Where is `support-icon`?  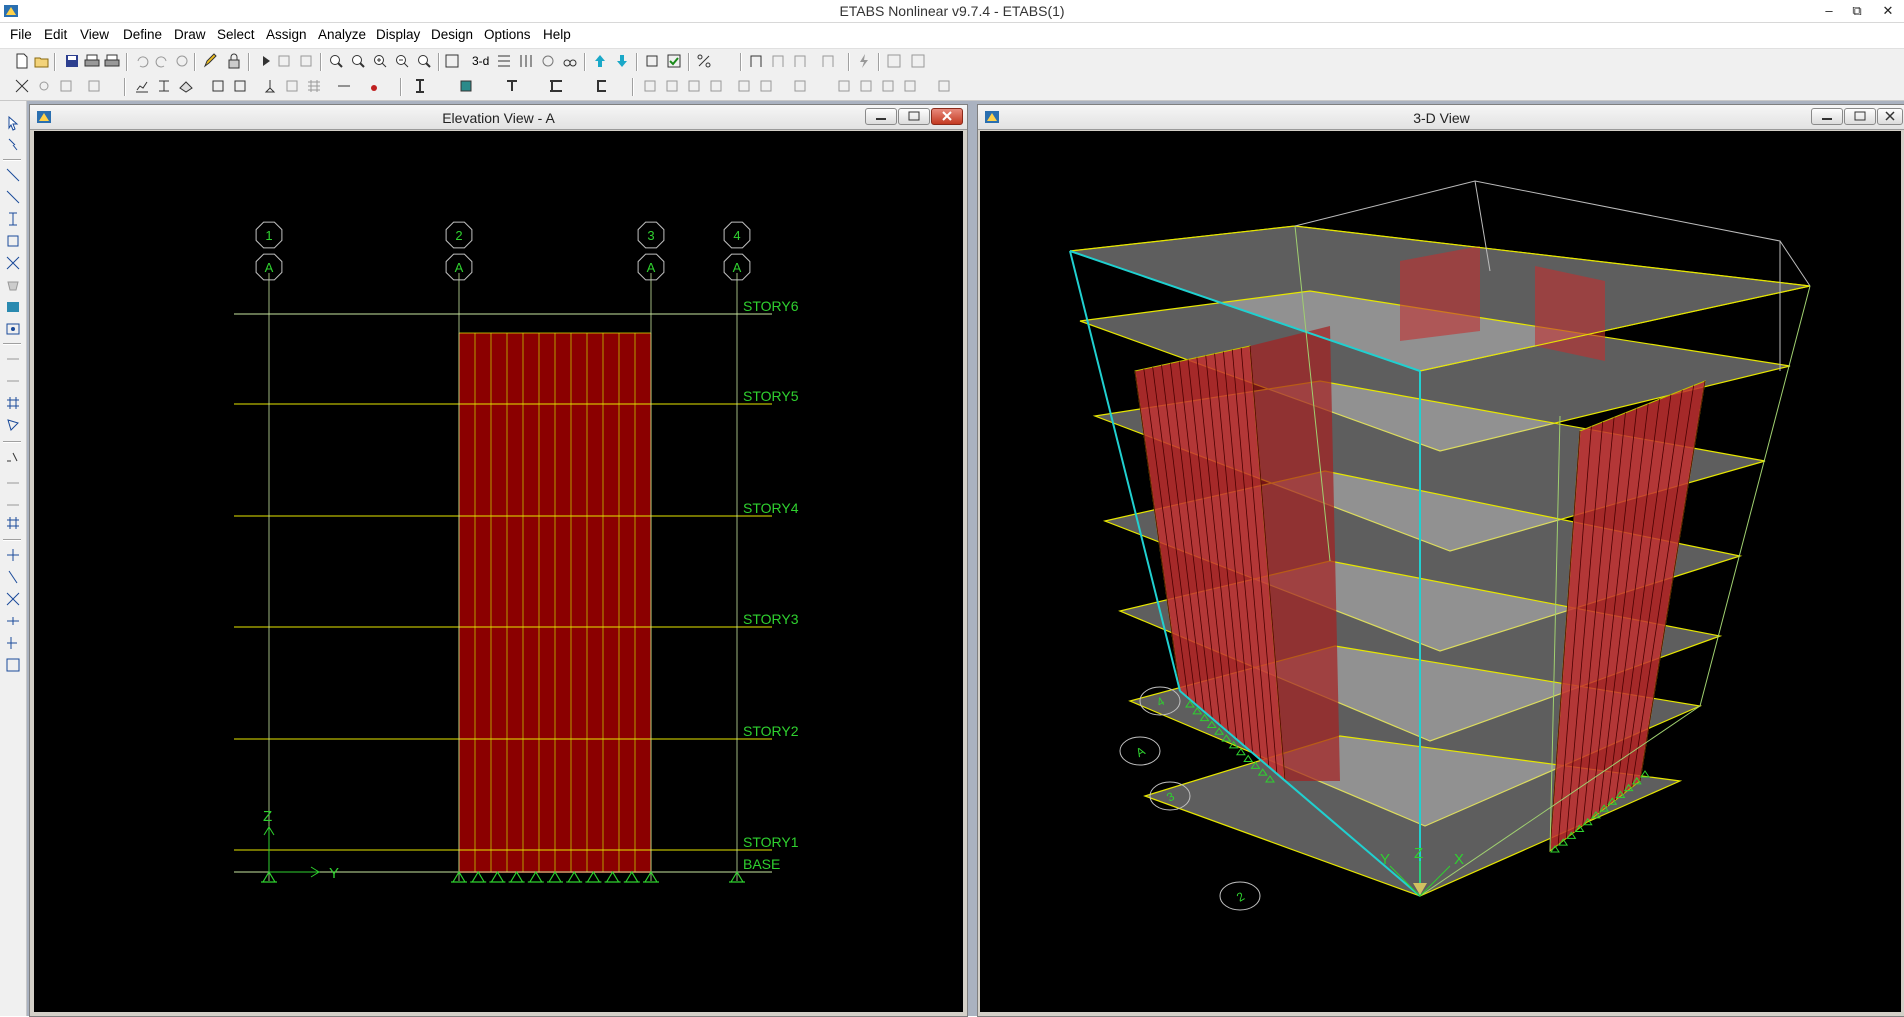 support-icon is located at coordinates (270, 86).